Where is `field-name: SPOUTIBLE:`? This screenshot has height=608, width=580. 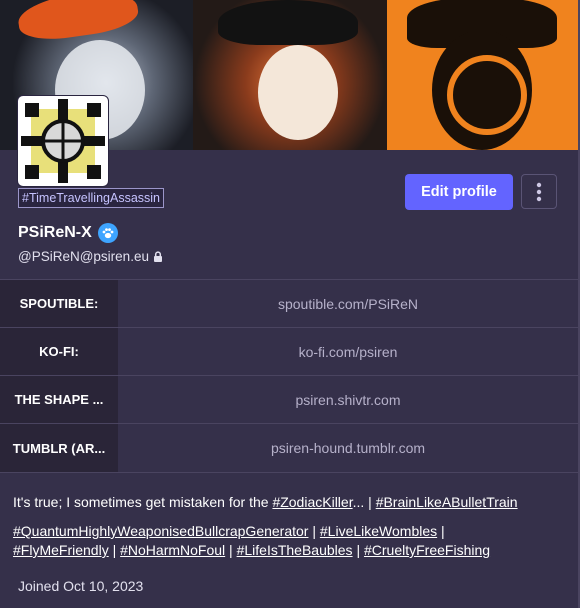
field-name: SPOUTIBLE: is located at coordinates (59, 303).